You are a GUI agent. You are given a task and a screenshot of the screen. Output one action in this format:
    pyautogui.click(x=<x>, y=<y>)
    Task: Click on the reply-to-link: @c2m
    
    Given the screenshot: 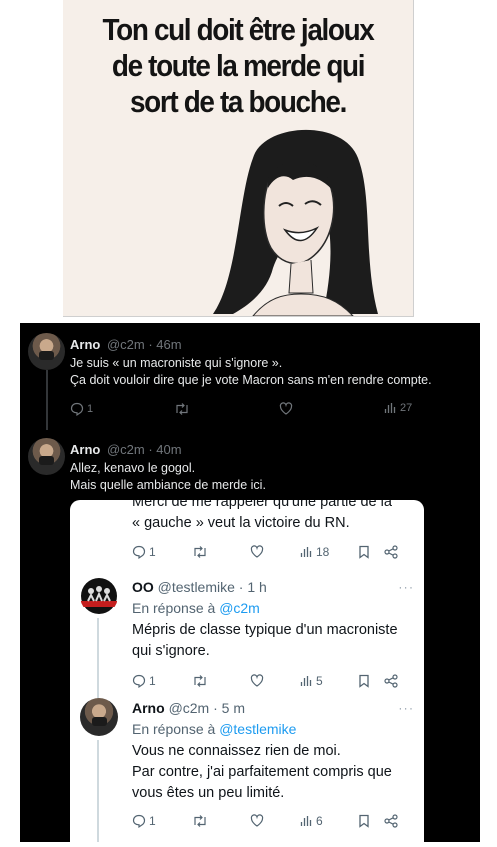 What is the action you would take?
    pyautogui.click(x=239, y=608)
    